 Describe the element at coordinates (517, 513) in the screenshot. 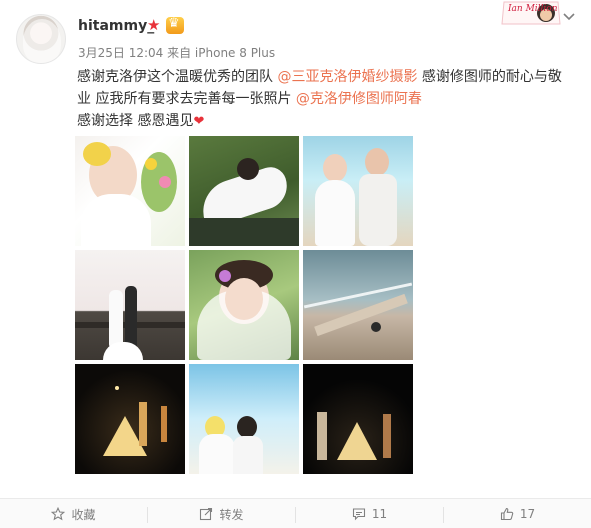

I see `like-button: 17` at that location.